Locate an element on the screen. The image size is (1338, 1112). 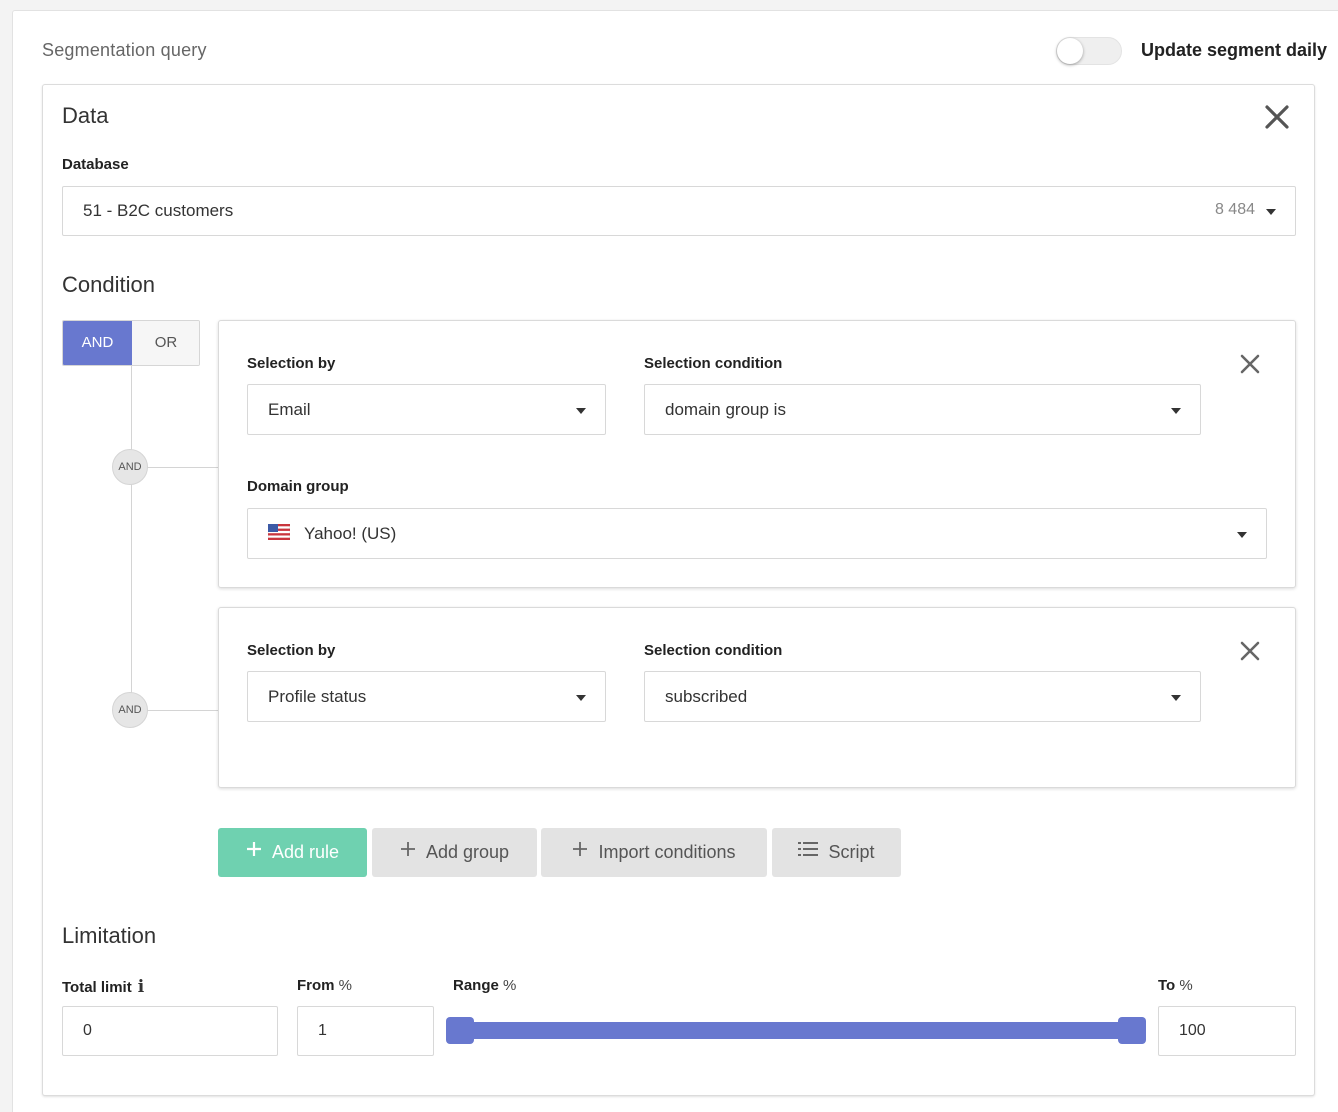
add-rule-label: Add rule is located at coordinates (305, 852).